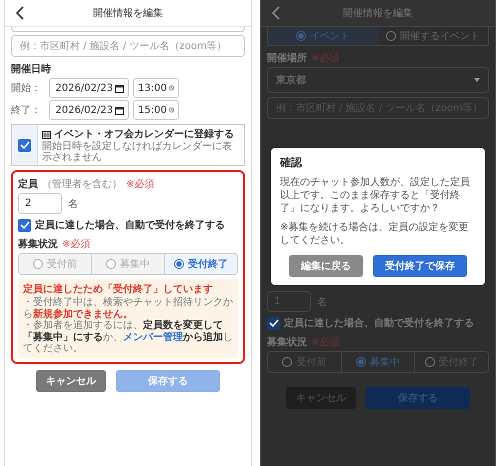 This screenshot has height=466, width=500. Describe the element at coordinates (153, 337) in the screenshot. I see `member-link: メンバー管理` at that location.